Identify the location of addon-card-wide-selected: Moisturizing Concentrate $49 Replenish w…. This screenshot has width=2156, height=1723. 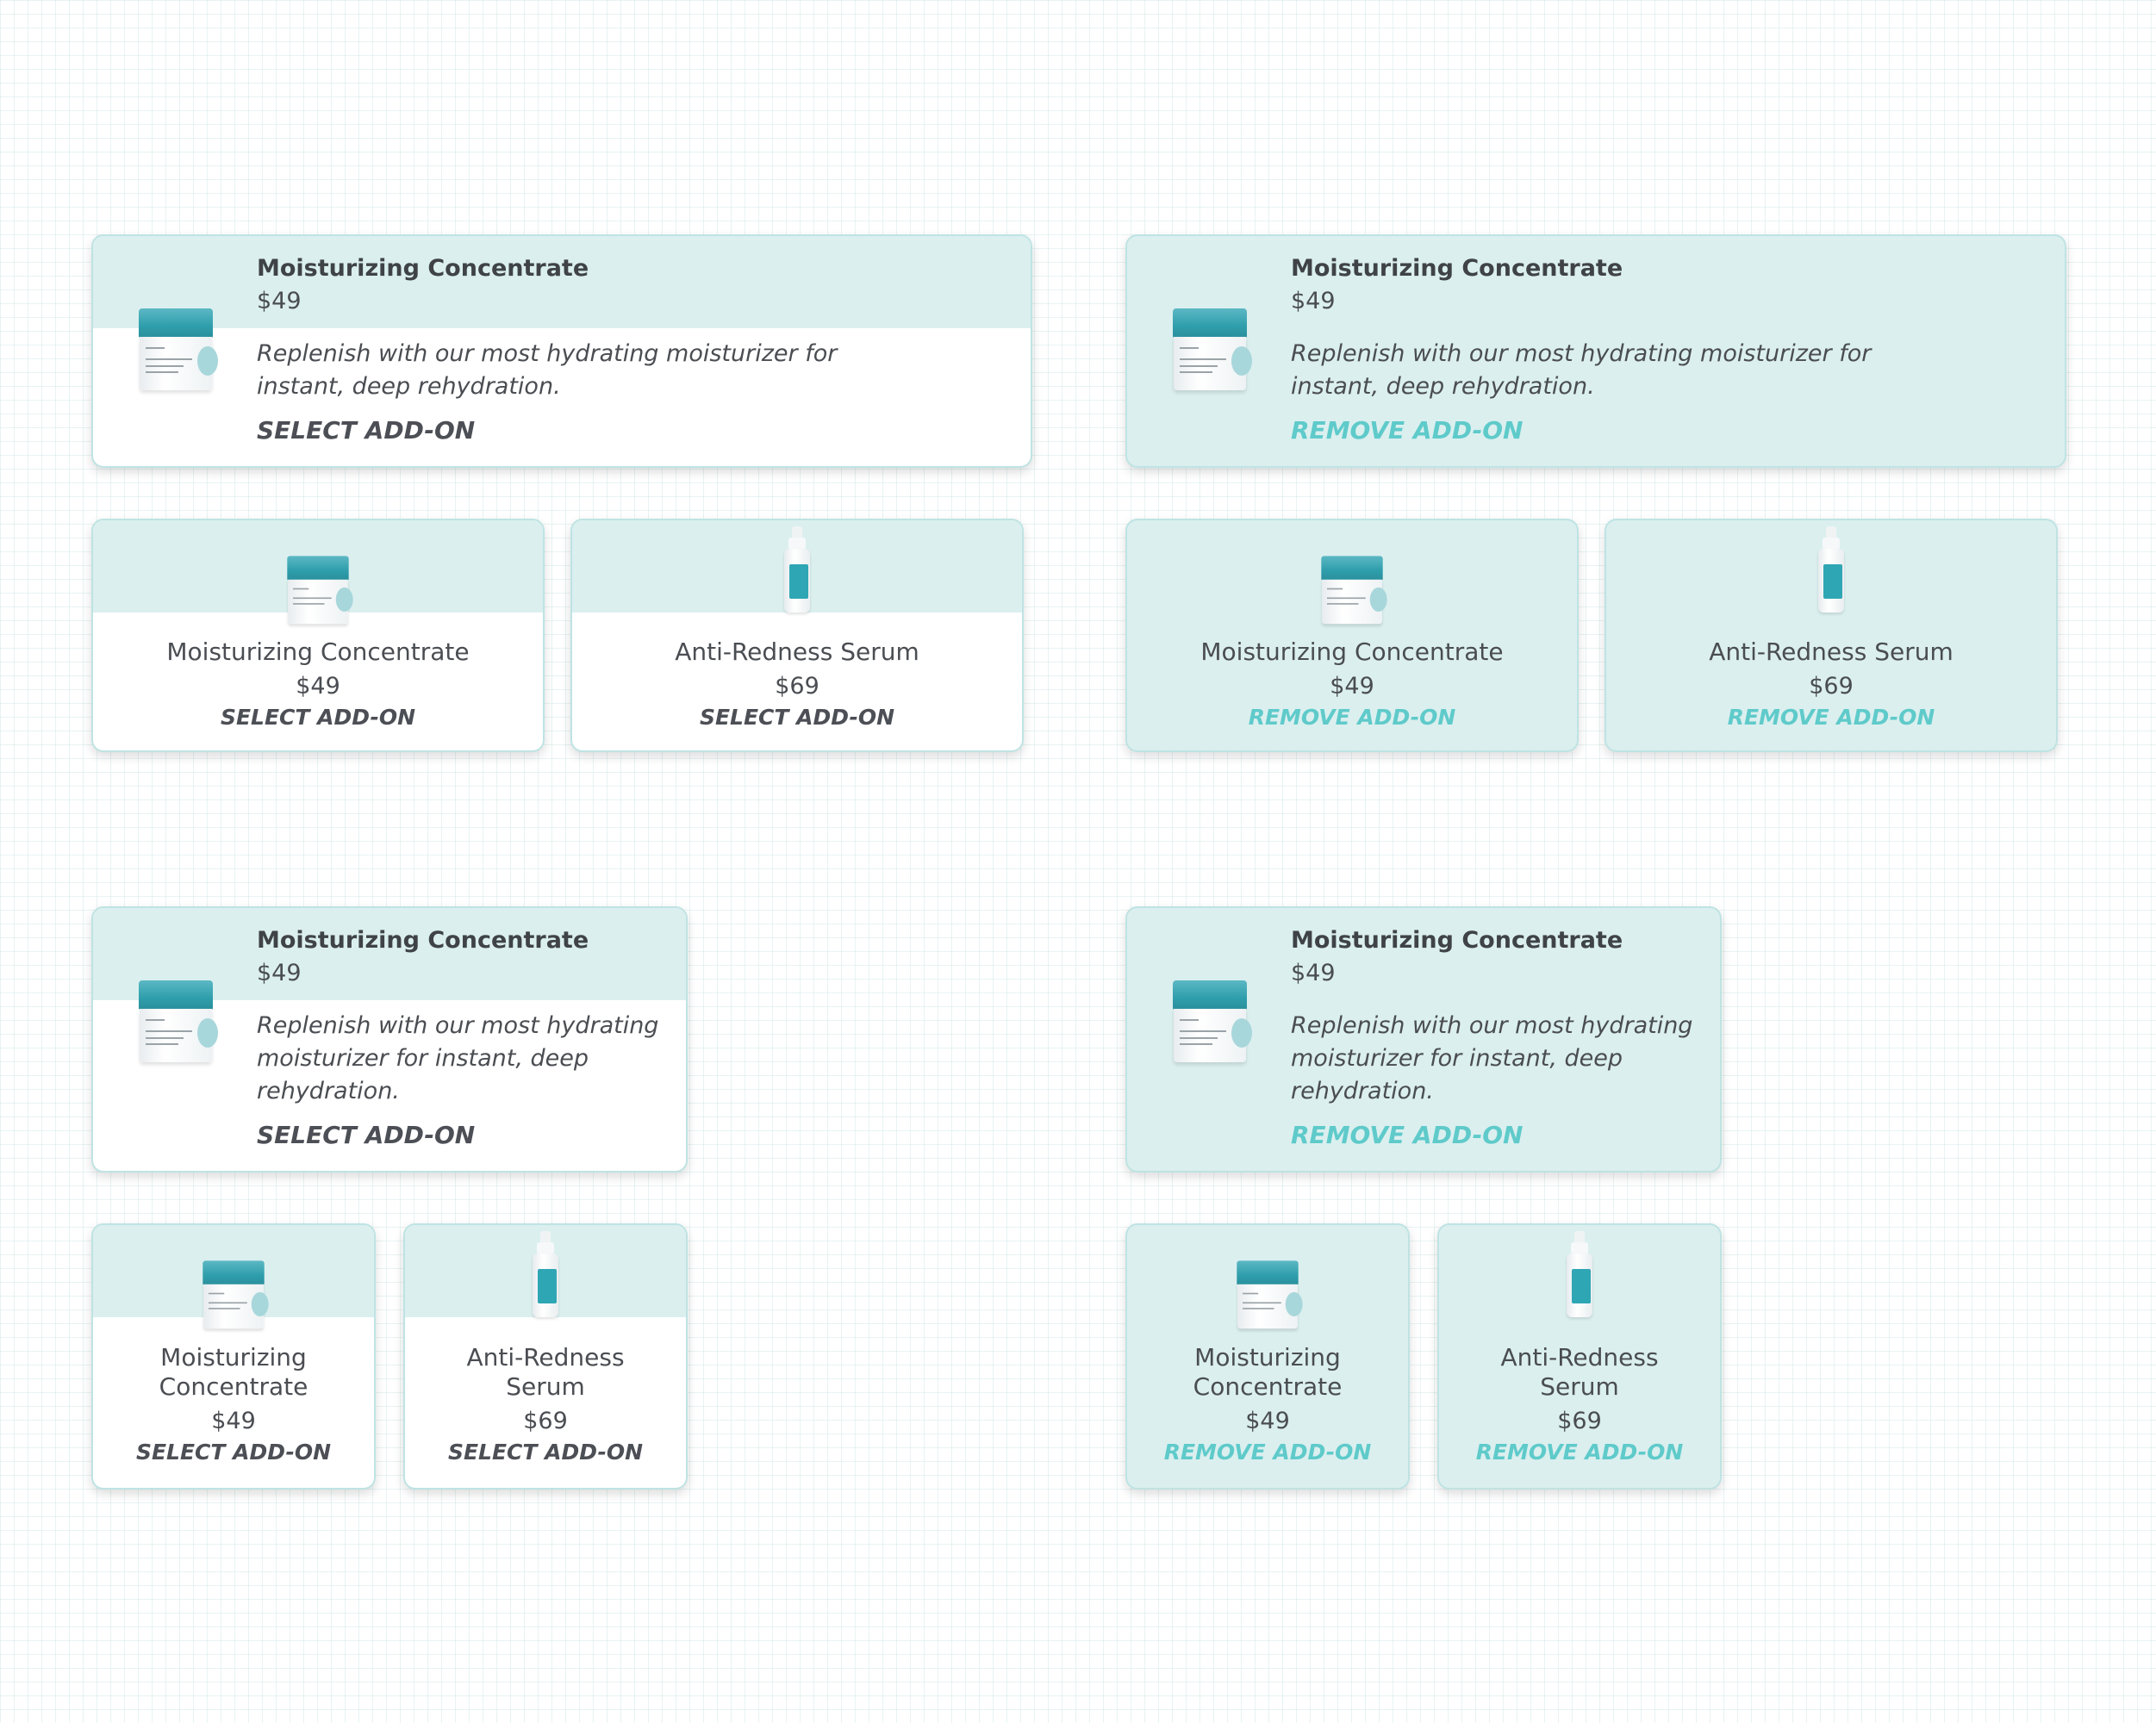
(1595, 351).